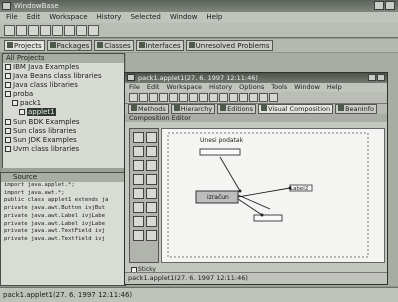 Image resolution: width=398 pixels, height=302 pixels. What do you see at coordinates (138, 179) in the screenshot?
I see `palette-choice-icon` at bounding box center [138, 179].